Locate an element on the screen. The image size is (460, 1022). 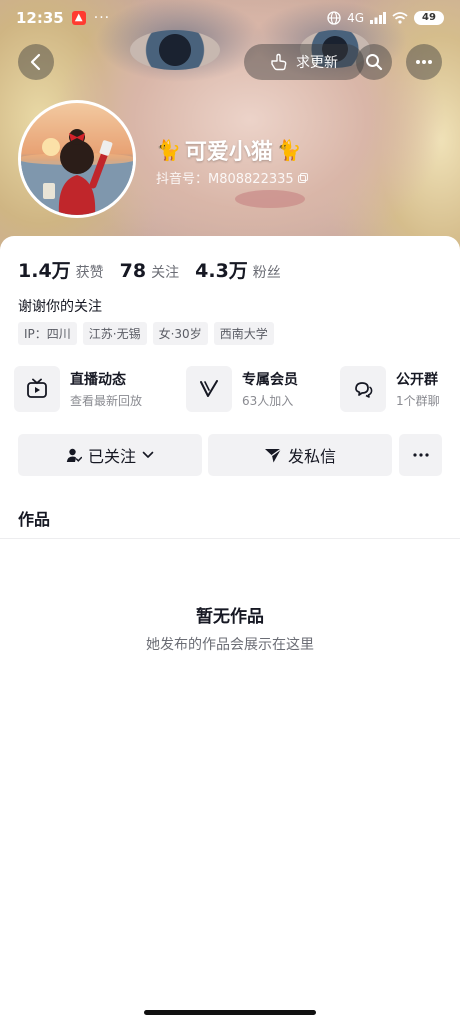
network-type: 4G is located at coordinates (355, 18).